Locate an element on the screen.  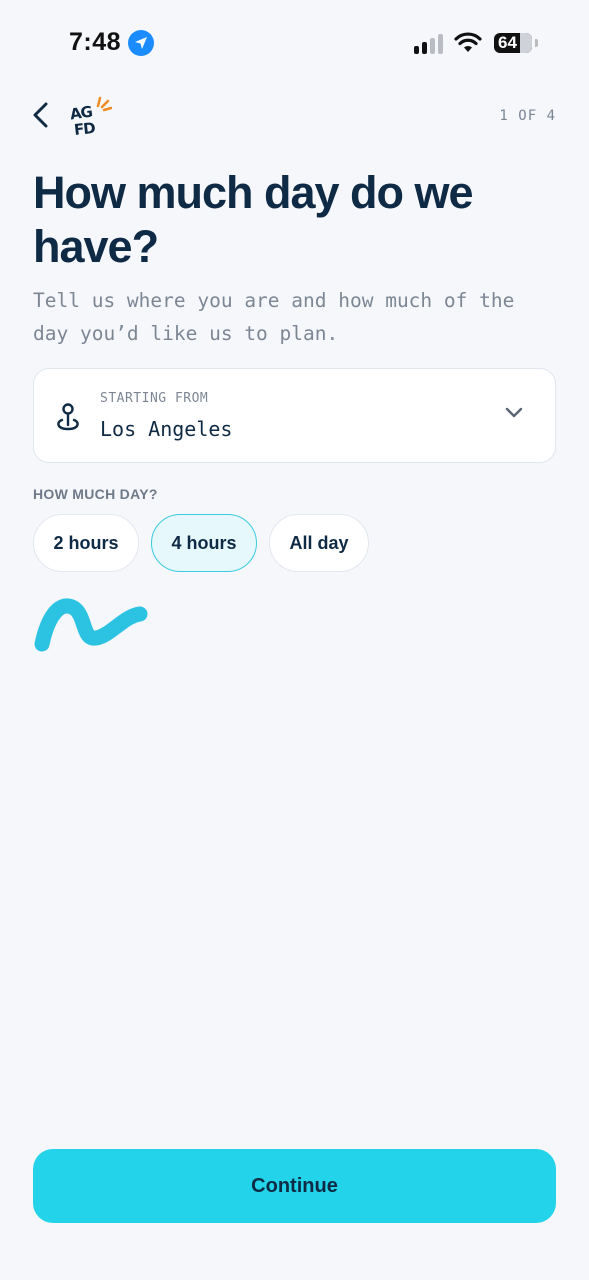
starting-location-select: STARTING FROM Los Angeles is located at coordinates (294, 415).